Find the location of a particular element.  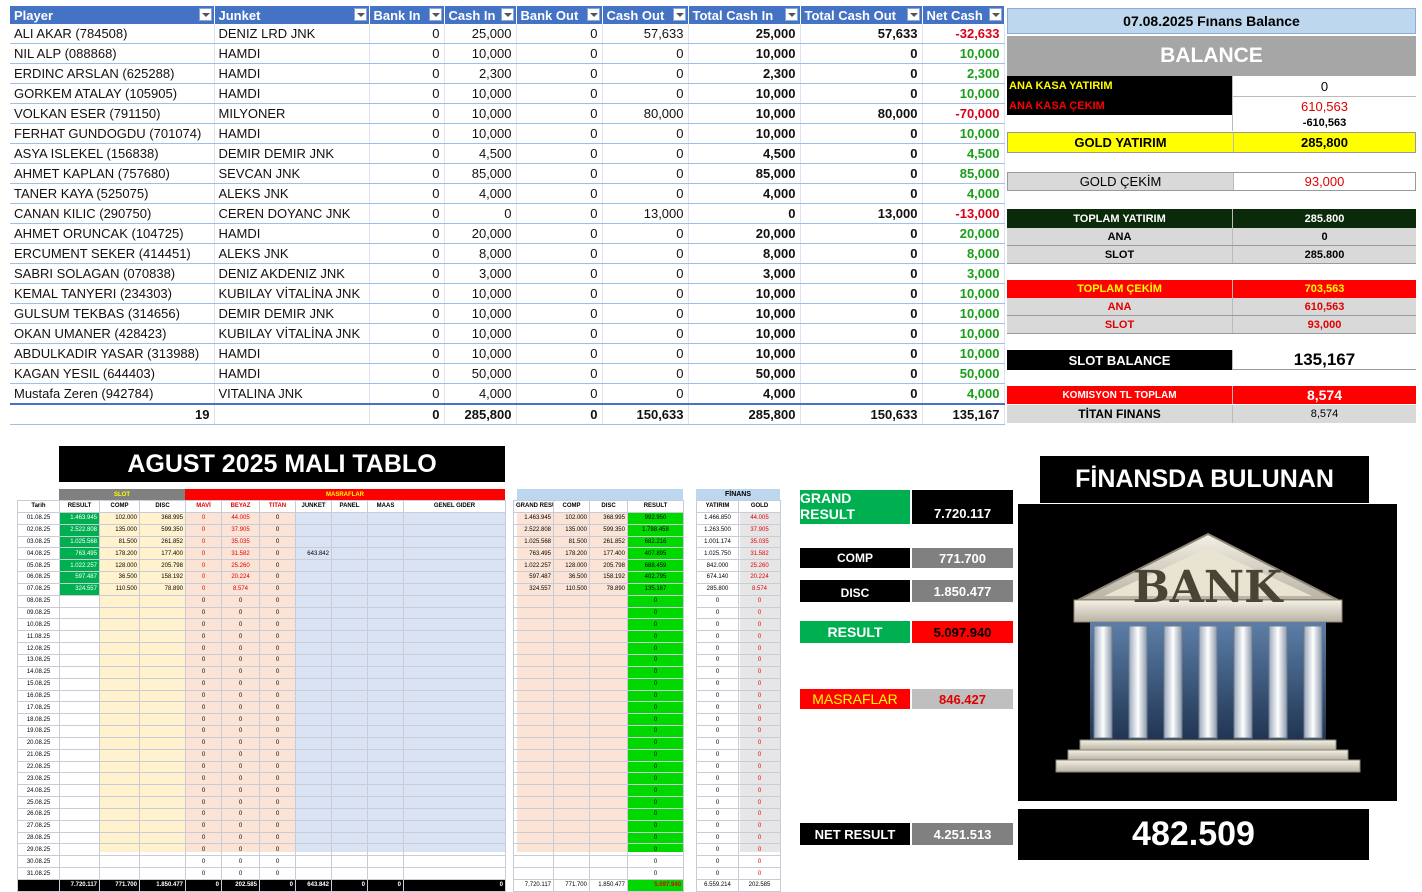

table-cell: 2,300 is located at coordinates (744, 73).